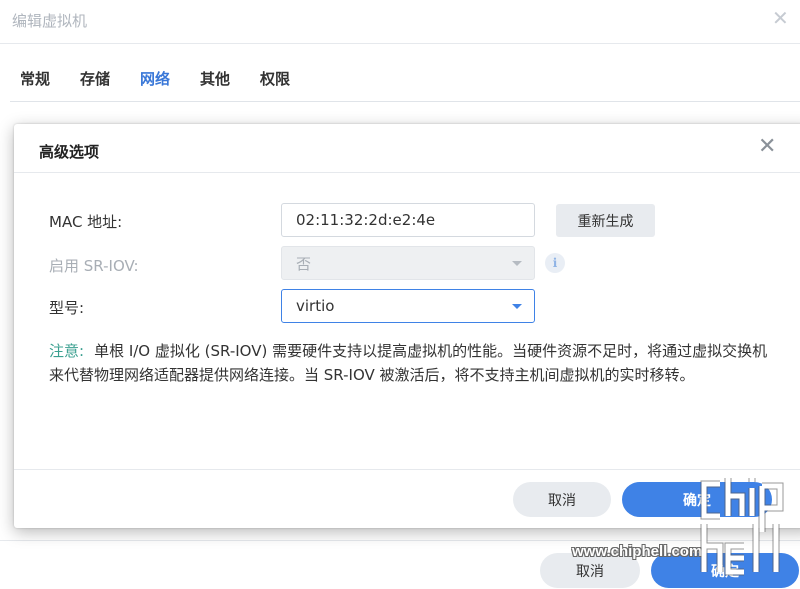  I want to click on dialog-title: 高级选项, so click(69, 152).